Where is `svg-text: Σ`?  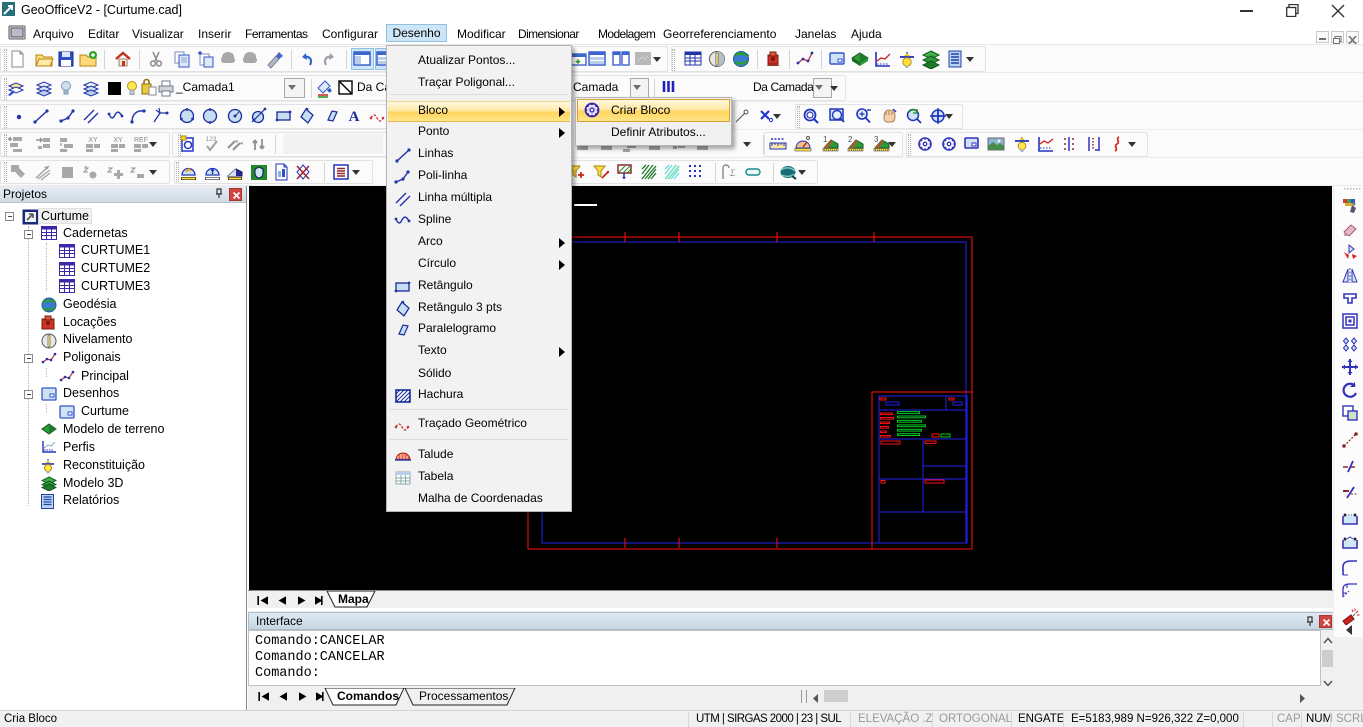 svg-text: Σ is located at coordinates (732, 173).